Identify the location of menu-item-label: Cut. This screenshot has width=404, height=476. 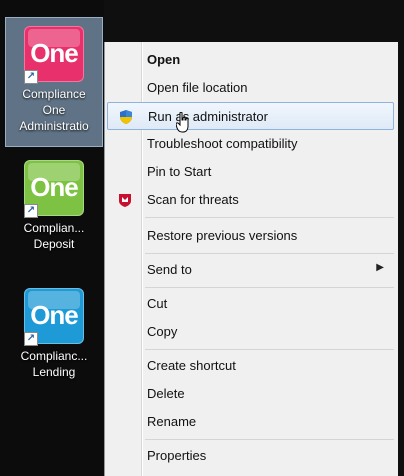
(157, 303).